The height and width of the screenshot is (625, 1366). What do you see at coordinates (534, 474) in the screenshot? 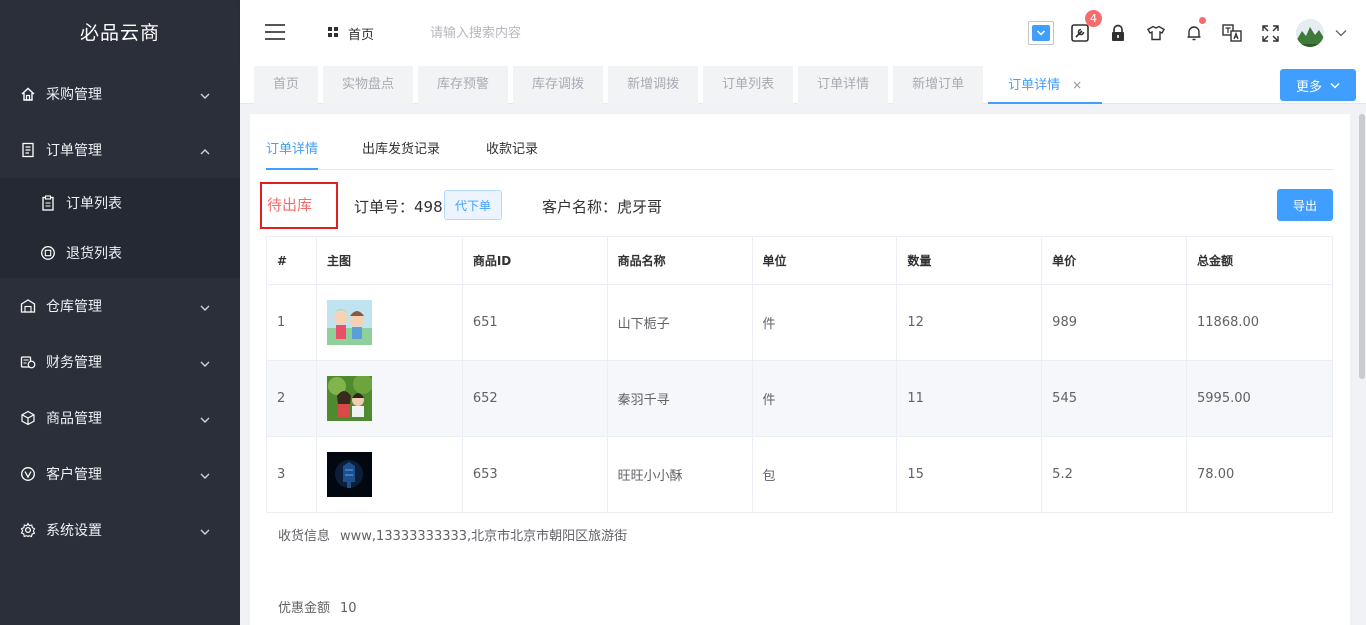
I see `cell-product-id: 653` at bounding box center [534, 474].